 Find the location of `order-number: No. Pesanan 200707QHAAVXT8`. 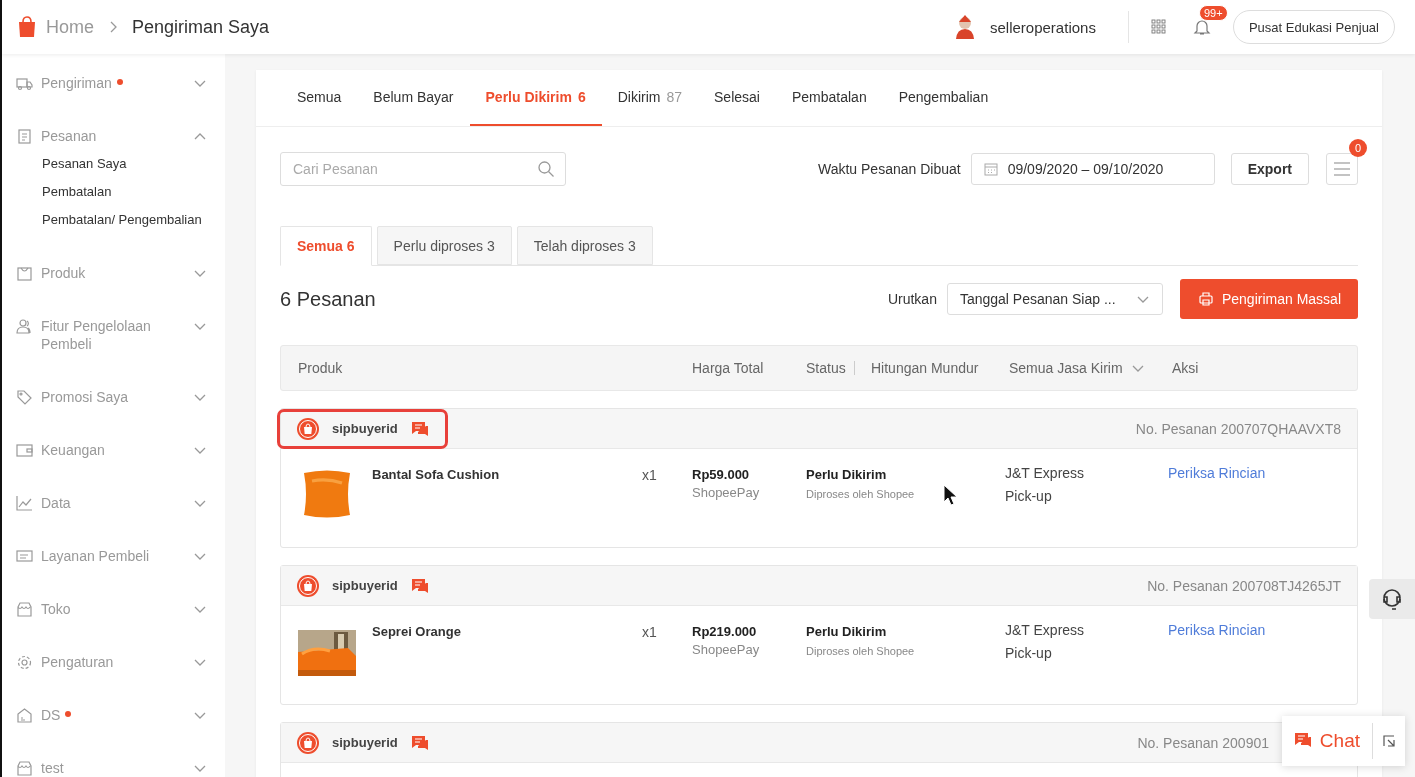

order-number: No. Pesanan 200707QHAAVXT8 is located at coordinates (1238, 428).